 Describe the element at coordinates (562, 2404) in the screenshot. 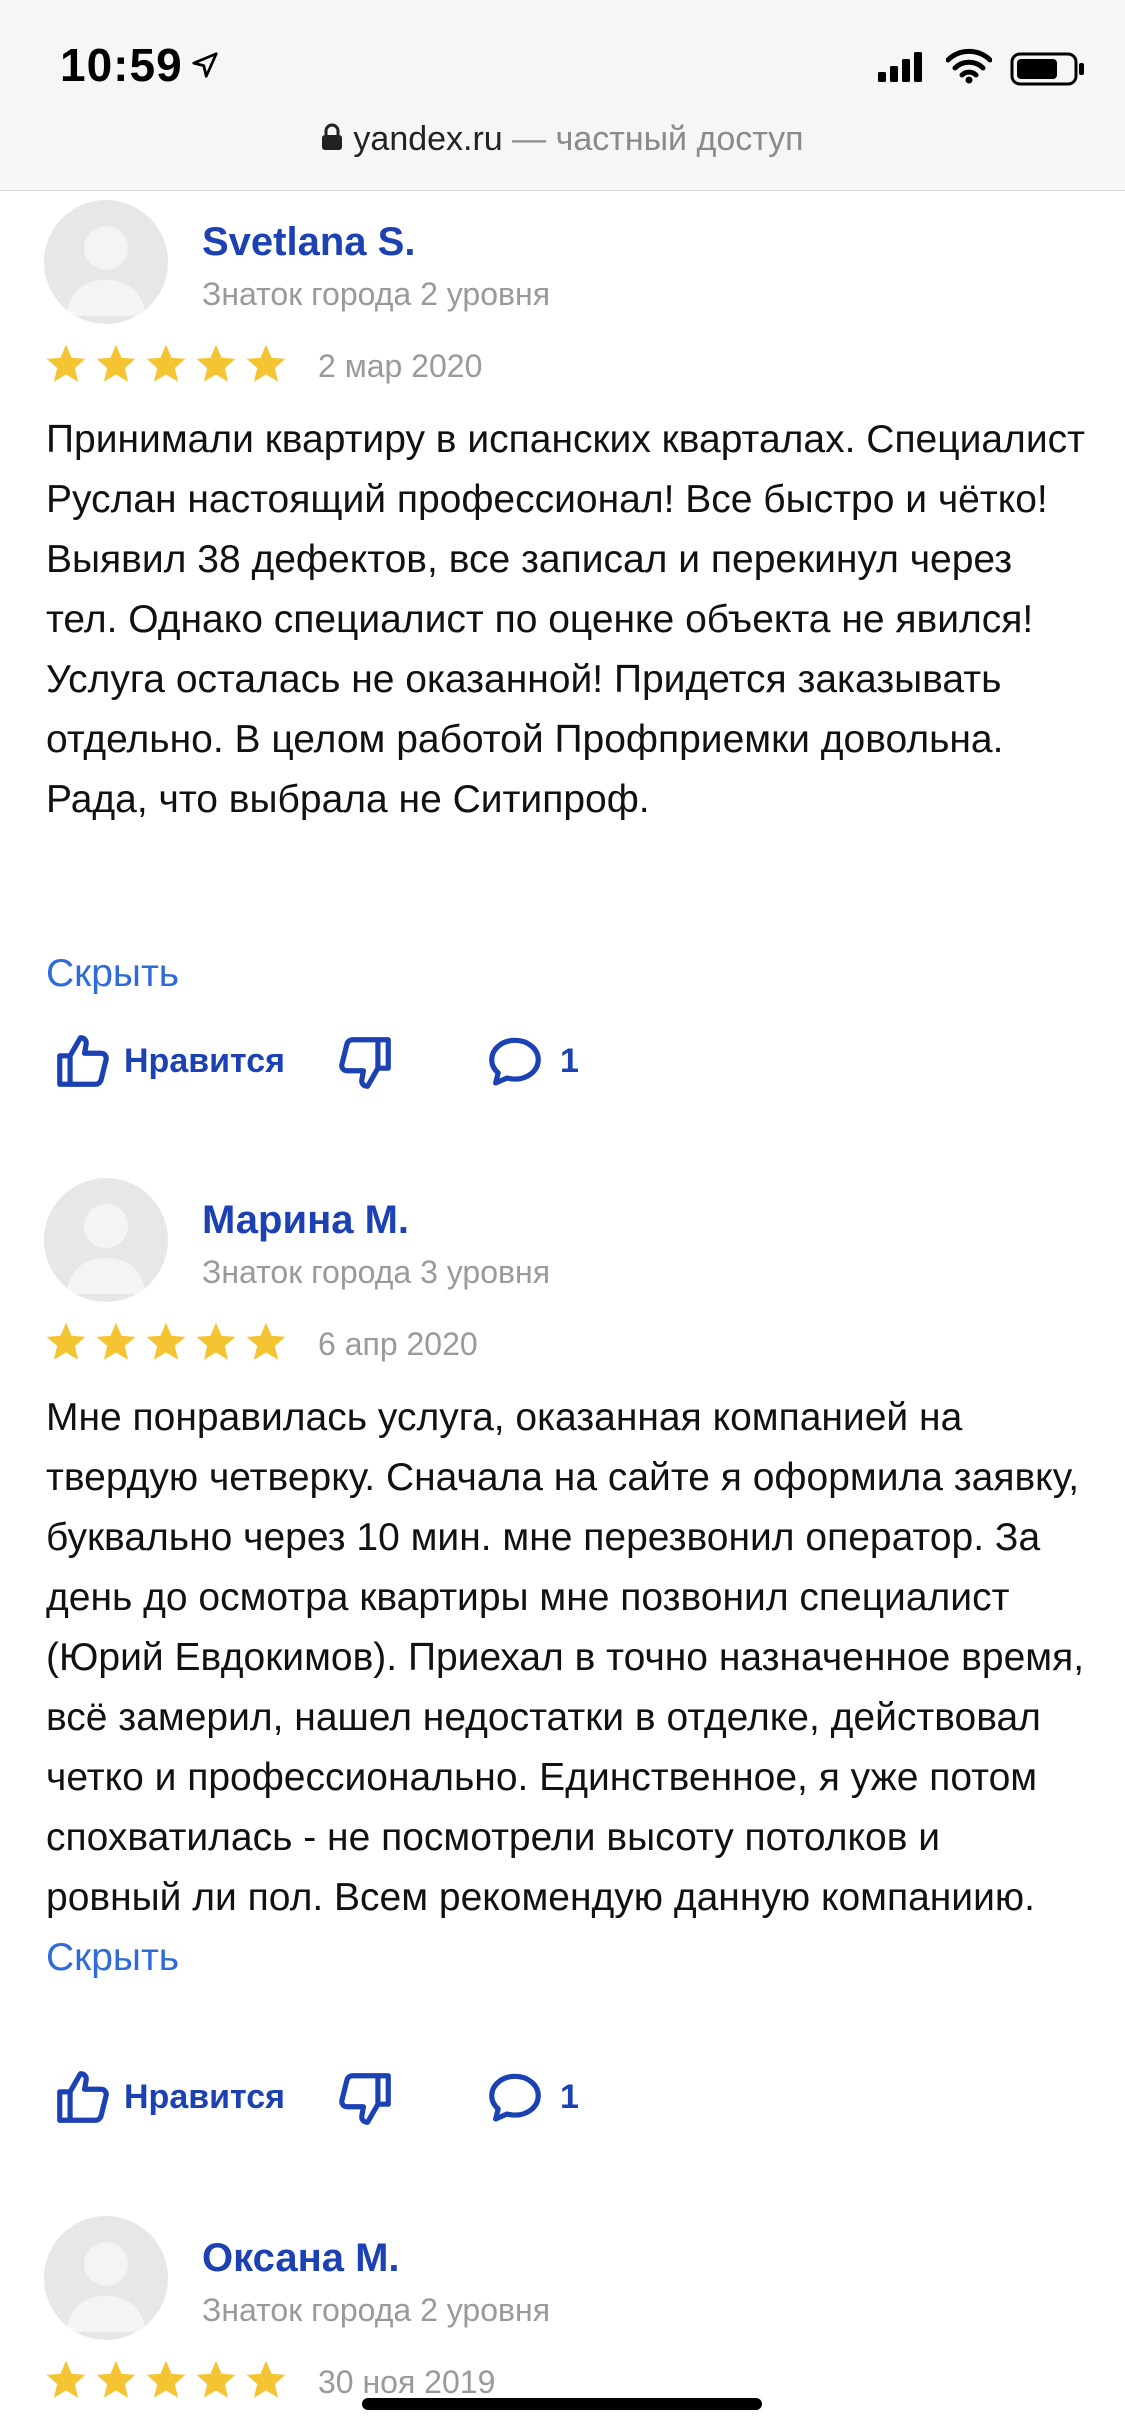

I see `home-indicator` at that location.